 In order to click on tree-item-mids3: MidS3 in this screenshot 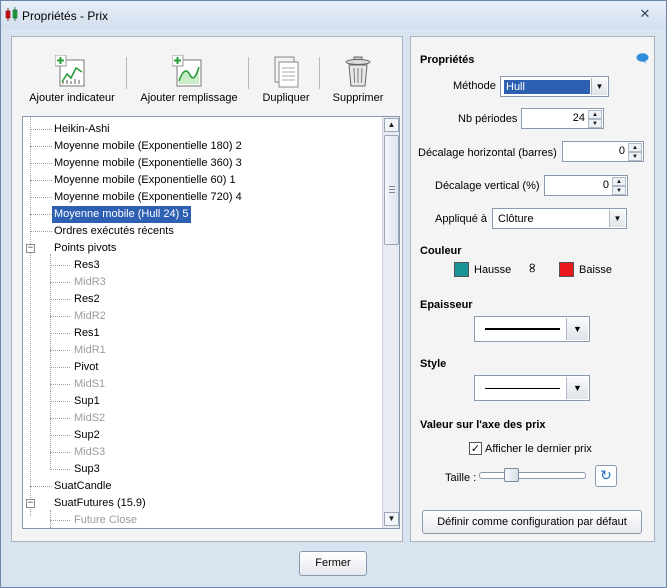, I will do `click(89, 452)`.